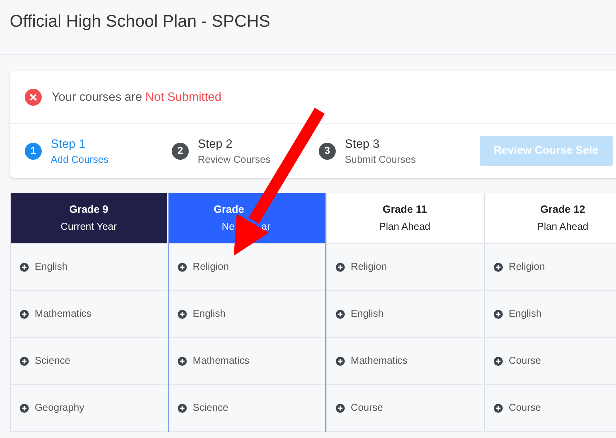 Image resolution: width=616 pixels, height=438 pixels. Describe the element at coordinates (89, 227) in the screenshot. I see `grade-period: Current Year` at that location.